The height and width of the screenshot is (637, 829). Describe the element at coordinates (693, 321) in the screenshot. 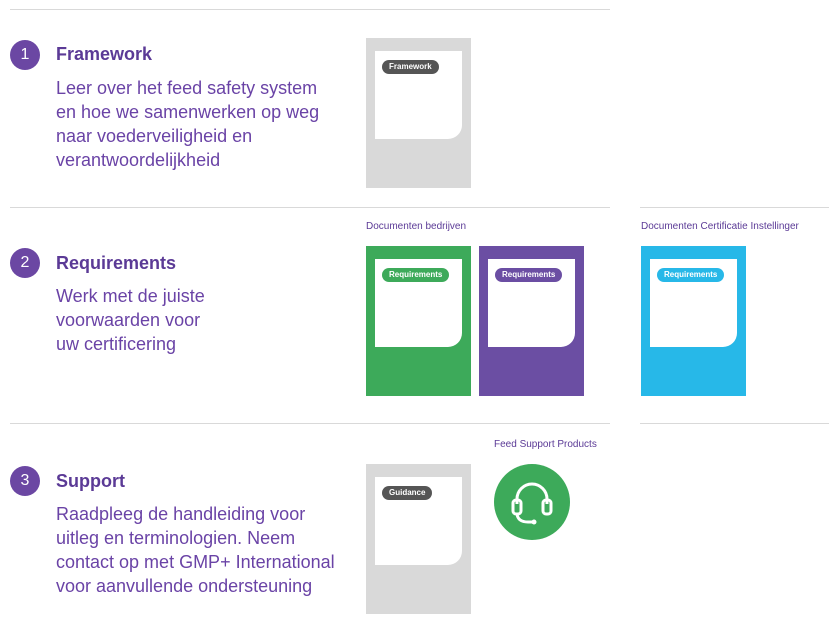

I see `requirements-card-cyan: Requirements` at that location.